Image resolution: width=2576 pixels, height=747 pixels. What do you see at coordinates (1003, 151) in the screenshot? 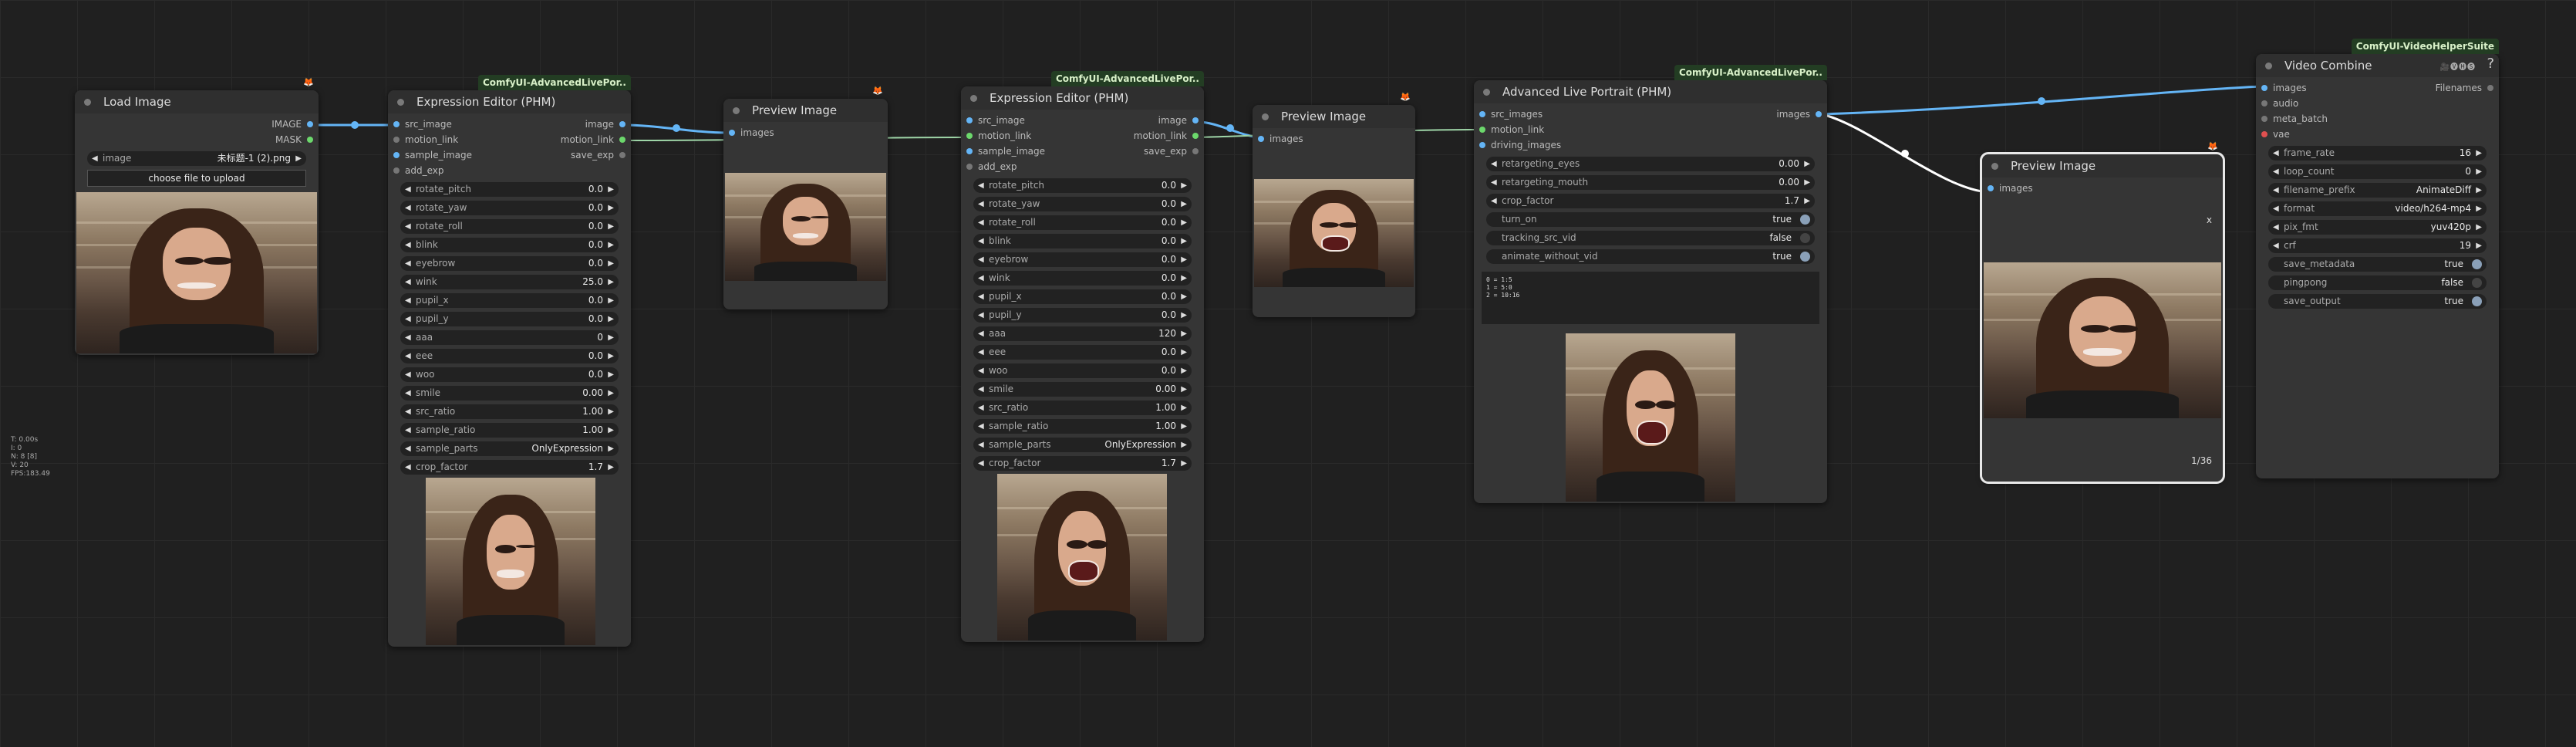
I see `input-sample-image: sample_image` at bounding box center [1003, 151].